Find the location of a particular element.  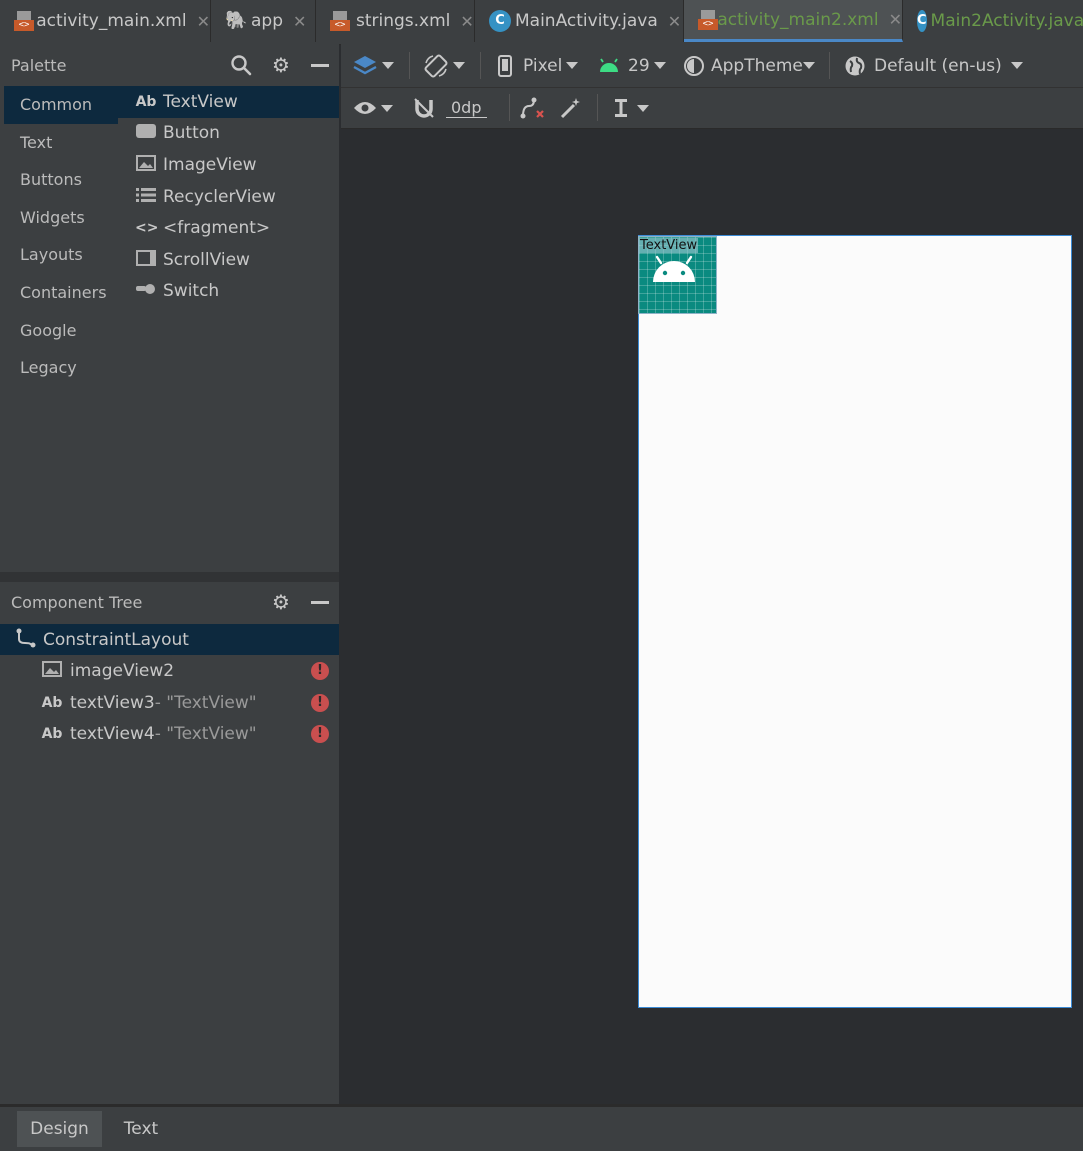

tab-label: Main2Activity.java is located at coordinates (1006, 21).